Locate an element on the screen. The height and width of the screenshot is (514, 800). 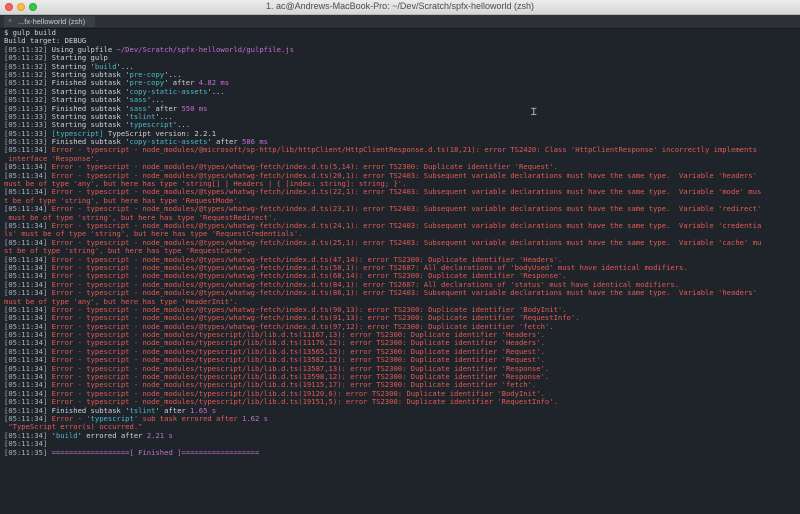
terminal-text: 550 ms is located at coordinates (194, 108).